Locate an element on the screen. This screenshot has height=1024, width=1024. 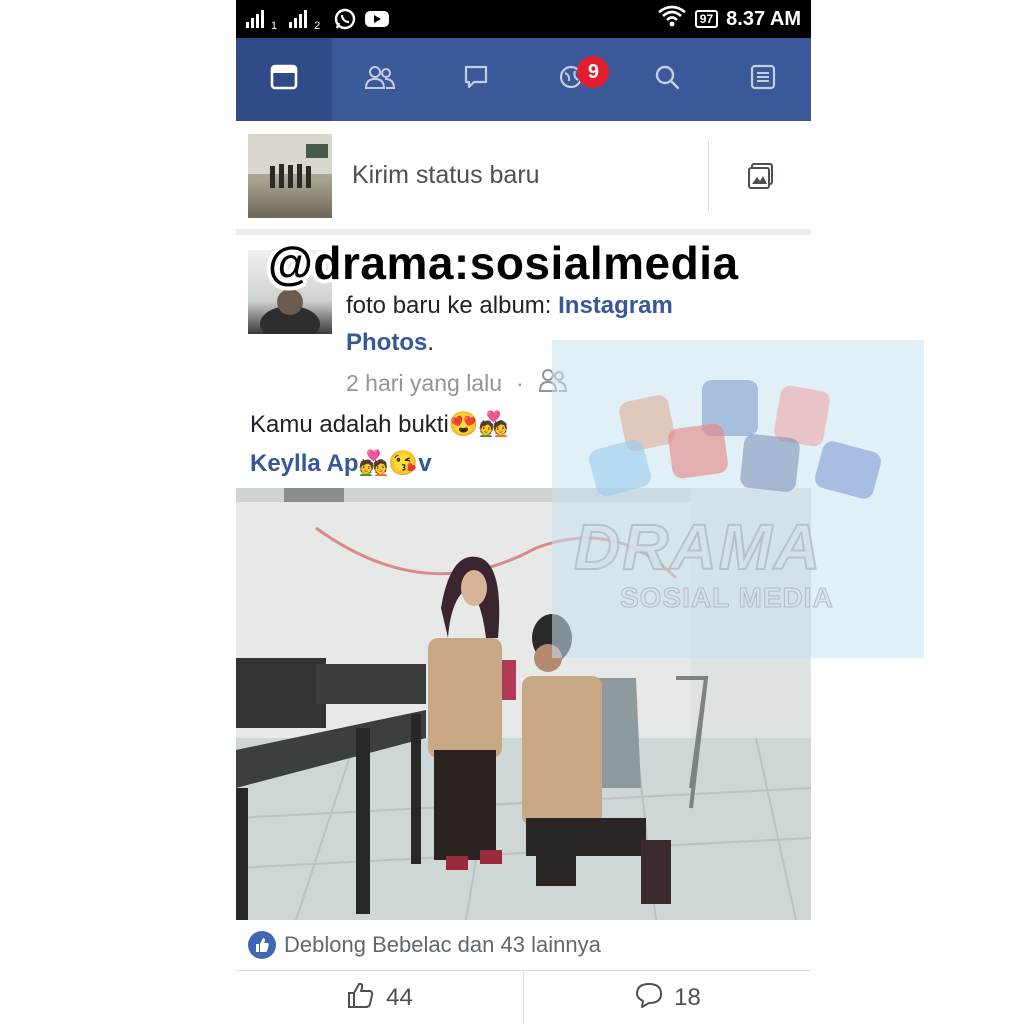
wifi-icon is located at coordinates (672, 19).